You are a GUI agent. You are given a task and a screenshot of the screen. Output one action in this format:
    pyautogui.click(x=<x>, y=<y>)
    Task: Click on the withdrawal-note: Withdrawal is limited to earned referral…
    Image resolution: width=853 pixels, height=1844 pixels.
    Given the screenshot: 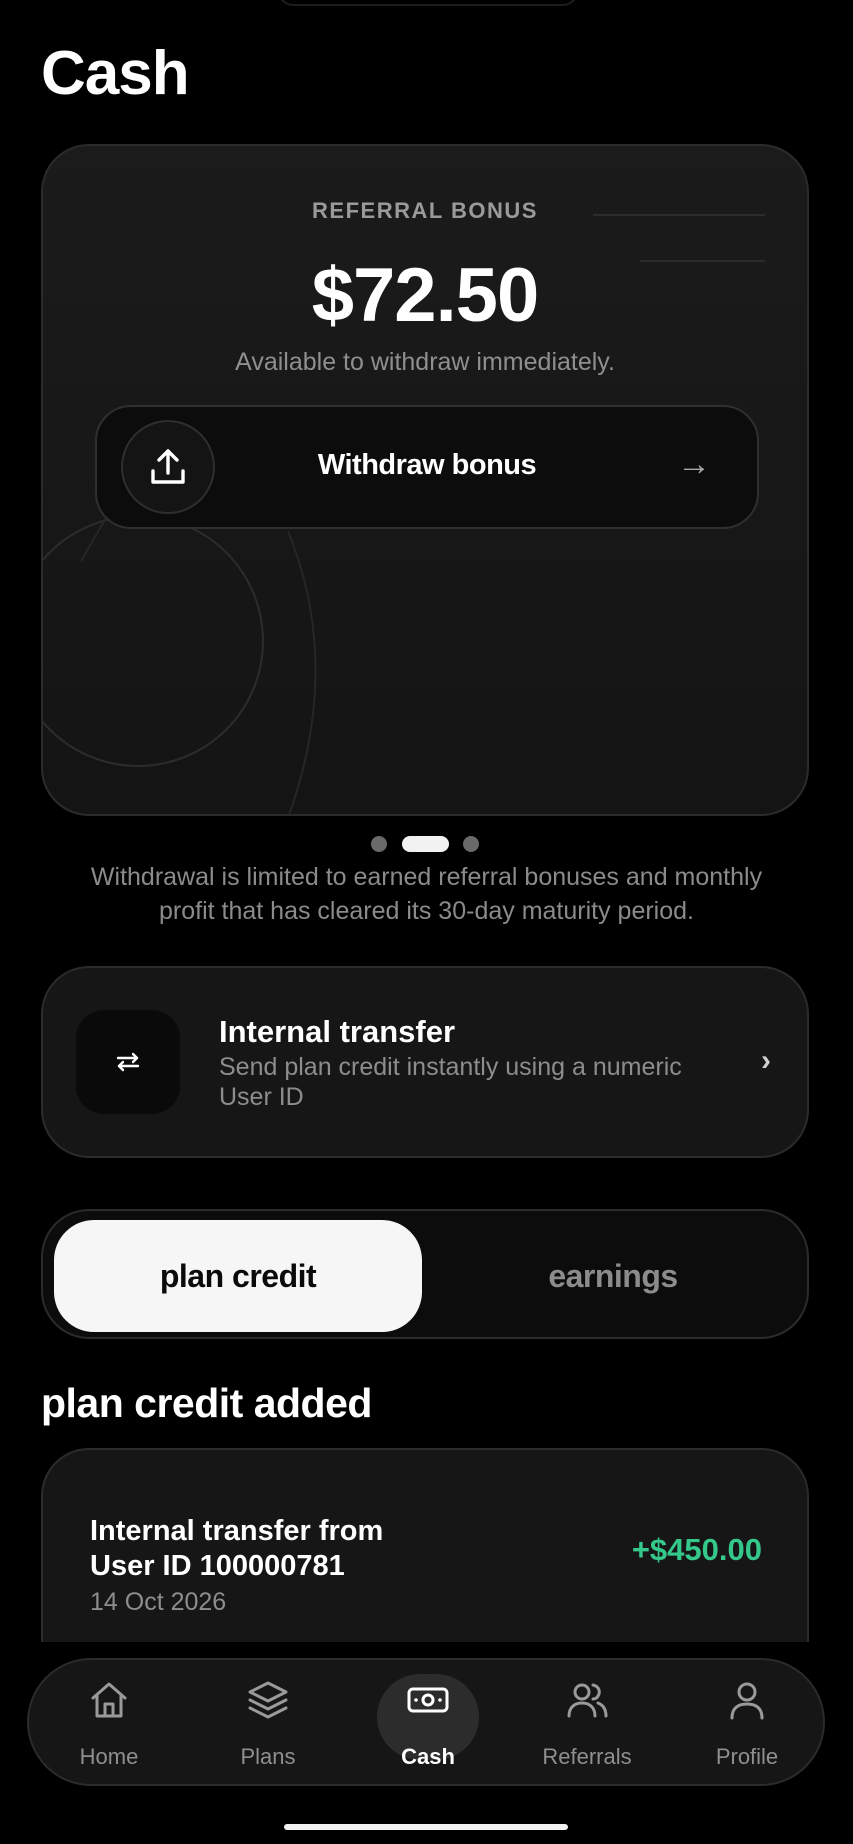 What is the action you would take?
    pyautogui.click(x=426, y=894)
    